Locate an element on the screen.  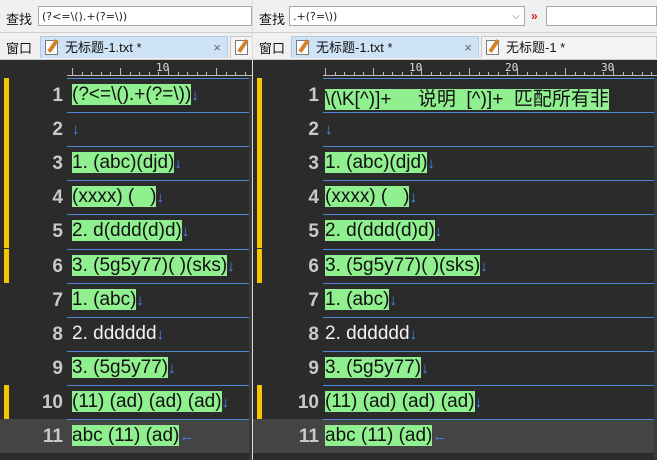
code-line: 1 (?<=\().+(?=\))↓ is located at coordinates (126, 95).